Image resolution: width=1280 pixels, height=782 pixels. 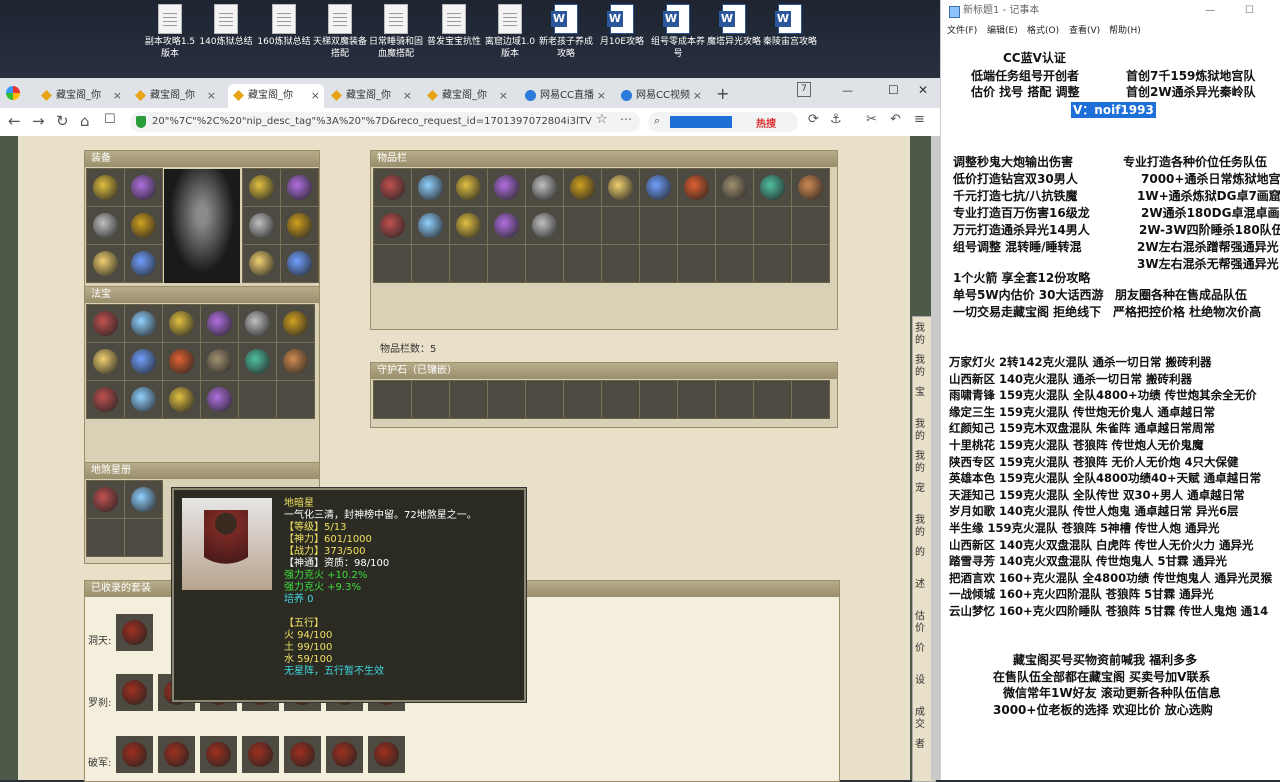 I want to click on menu-icon: ≡, so click(x=919, y=119).